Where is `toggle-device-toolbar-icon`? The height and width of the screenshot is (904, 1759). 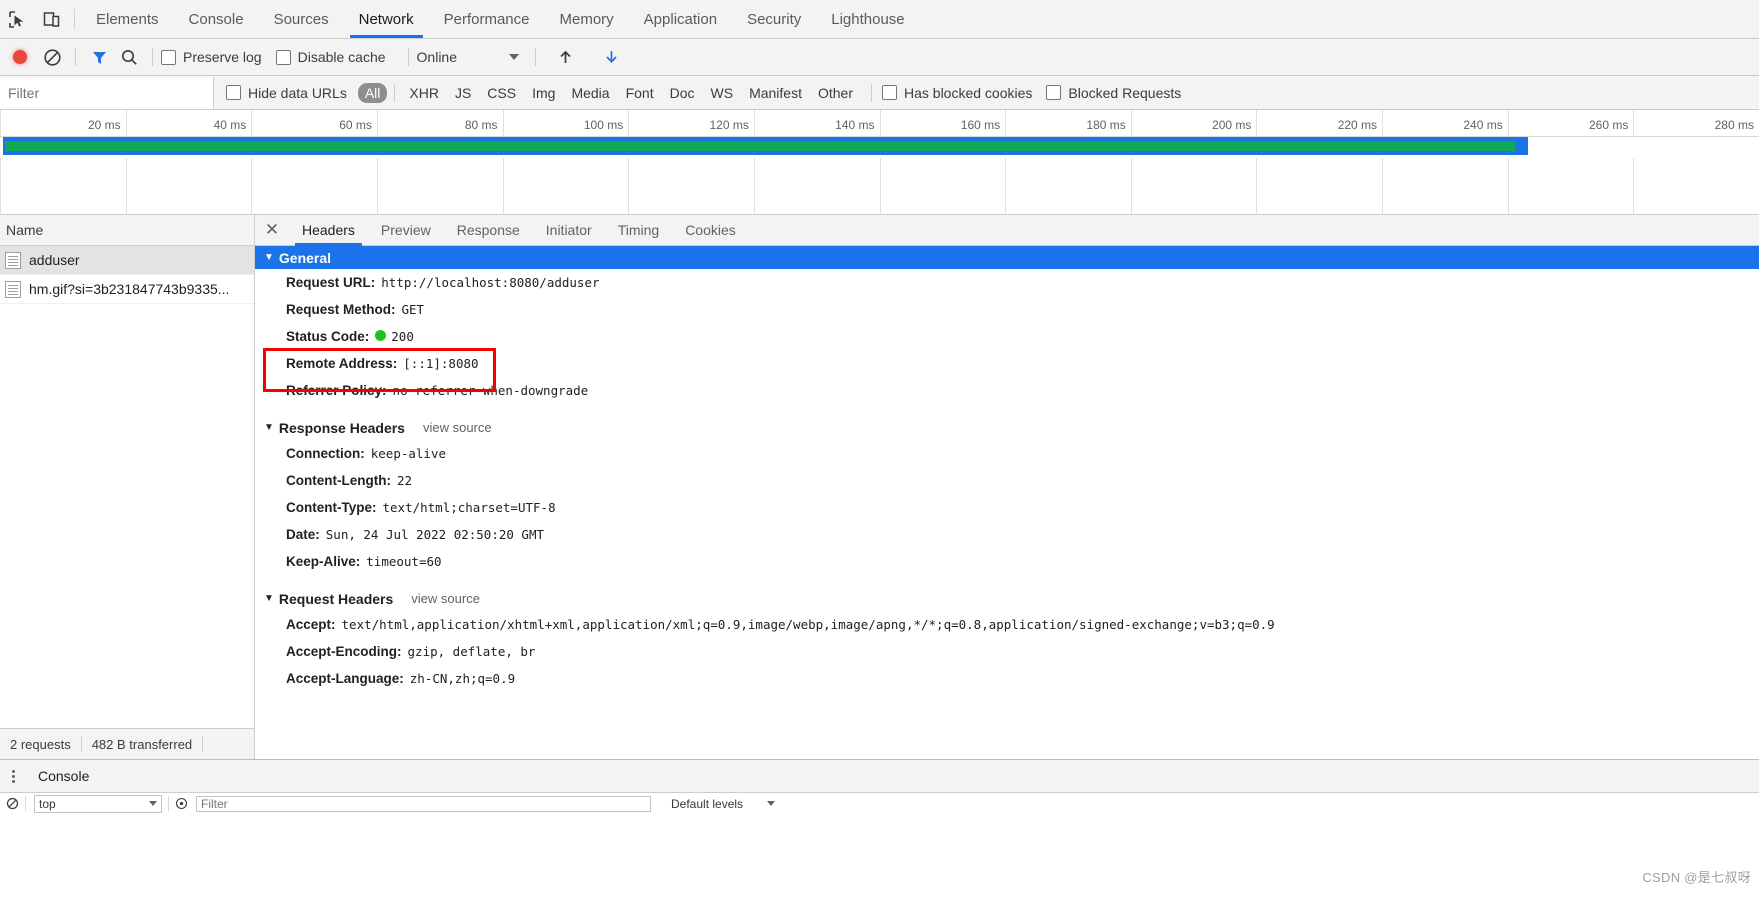 toggle-device-toolbar-icon is located at coordinates (51, 19).